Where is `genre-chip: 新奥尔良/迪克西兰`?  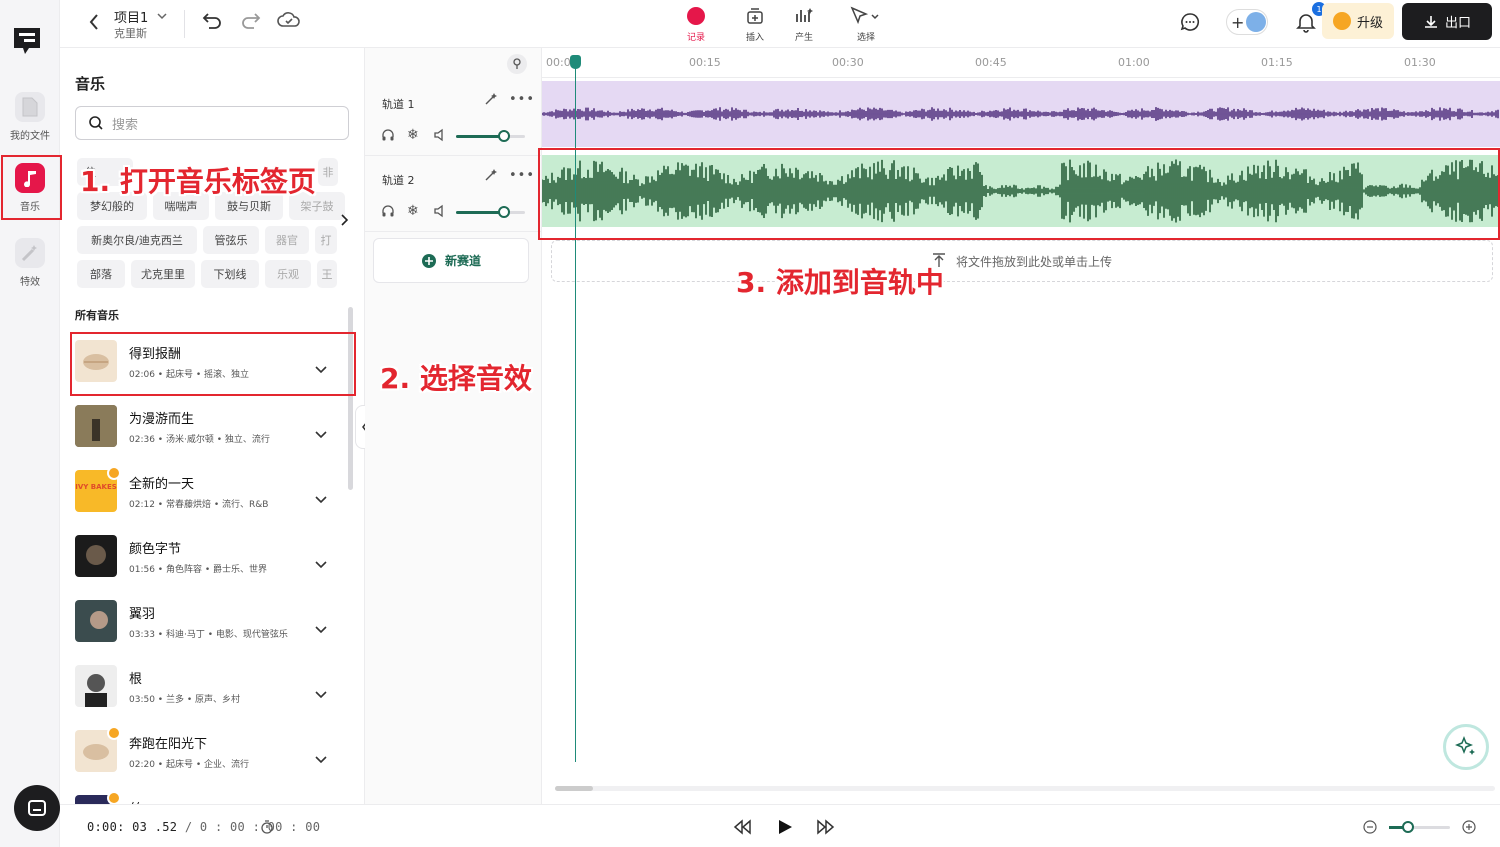
genre-chip: 新奥尔良/迪克西兰 is located at coordinates (137, 240).